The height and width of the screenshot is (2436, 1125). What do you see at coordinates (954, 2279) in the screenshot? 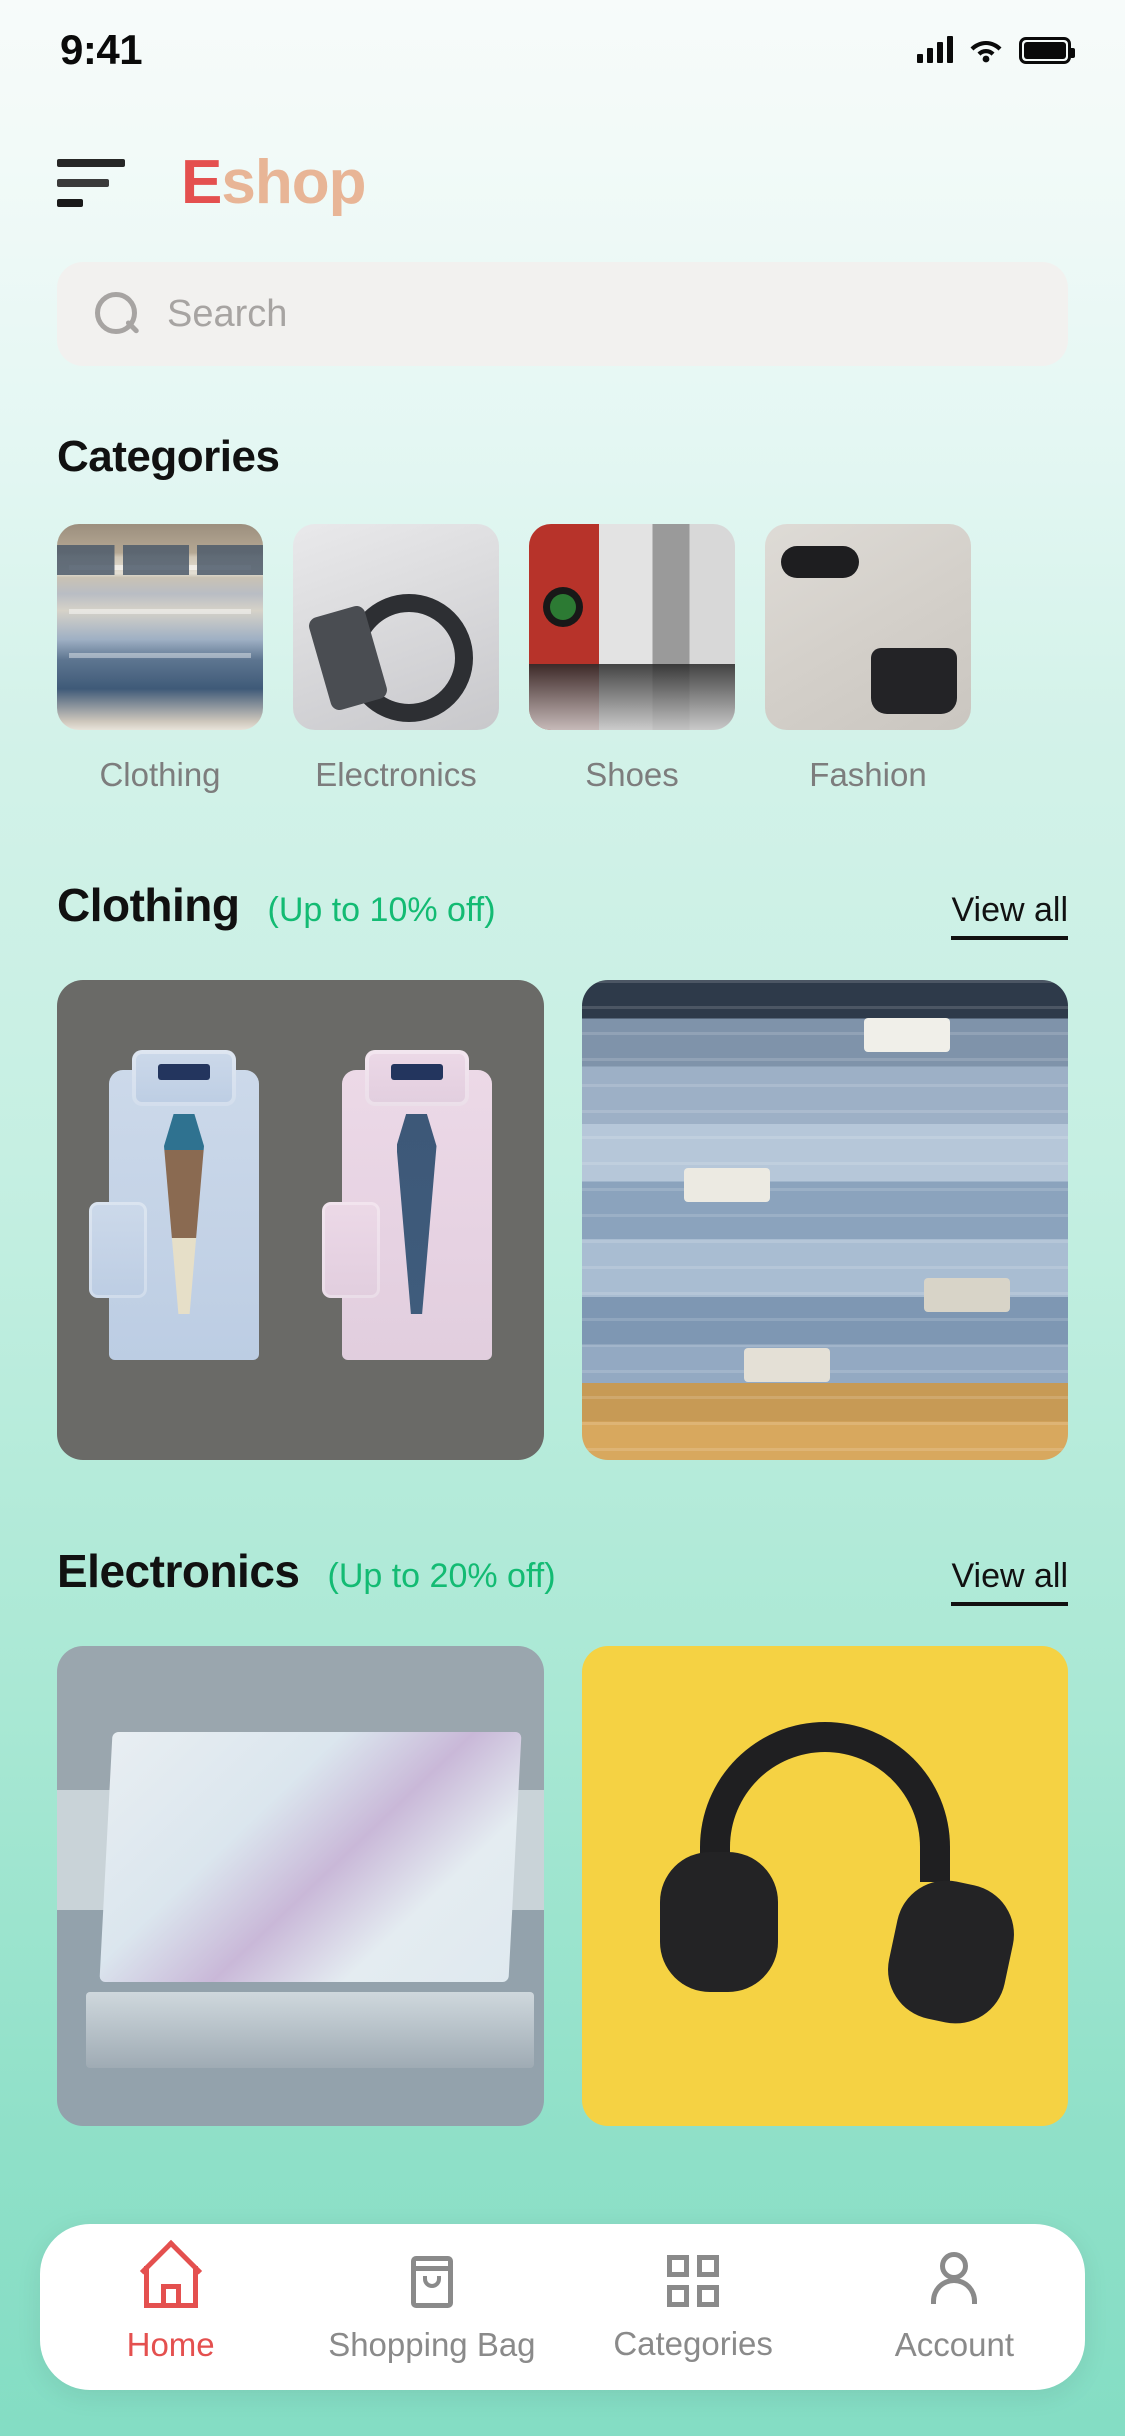
I see `user-icon` at bounding box center [954, 2279].